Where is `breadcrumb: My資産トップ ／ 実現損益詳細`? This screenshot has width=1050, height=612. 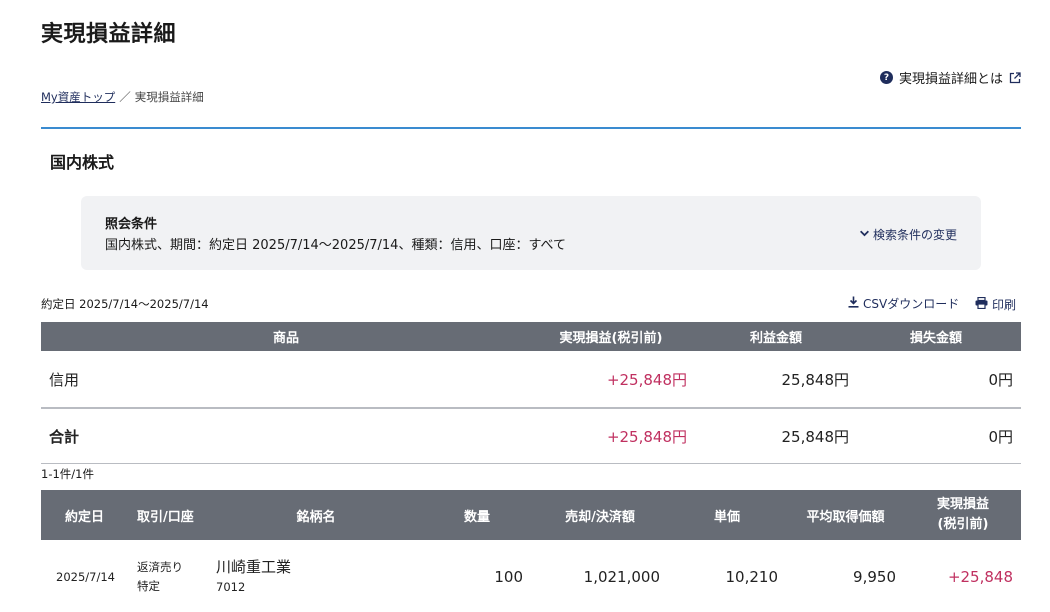 breadcrumb: My資産トップ ／ 実現損益詳細 is located at coordinates (122, 97).